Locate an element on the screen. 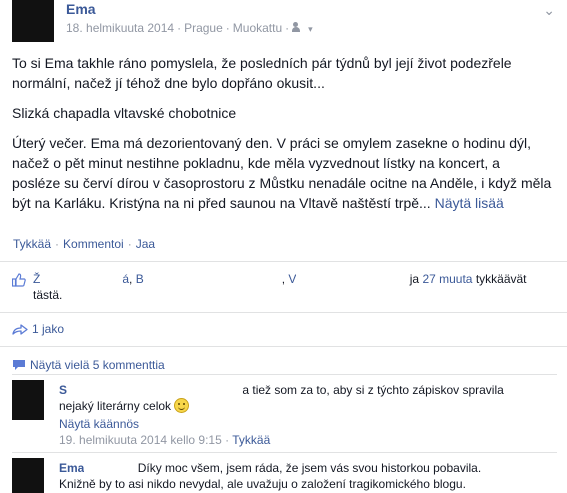 The height and width of the screenshot is (493, 567). chevron-down-icon: ⌄ is located at coordinates (549, 10).